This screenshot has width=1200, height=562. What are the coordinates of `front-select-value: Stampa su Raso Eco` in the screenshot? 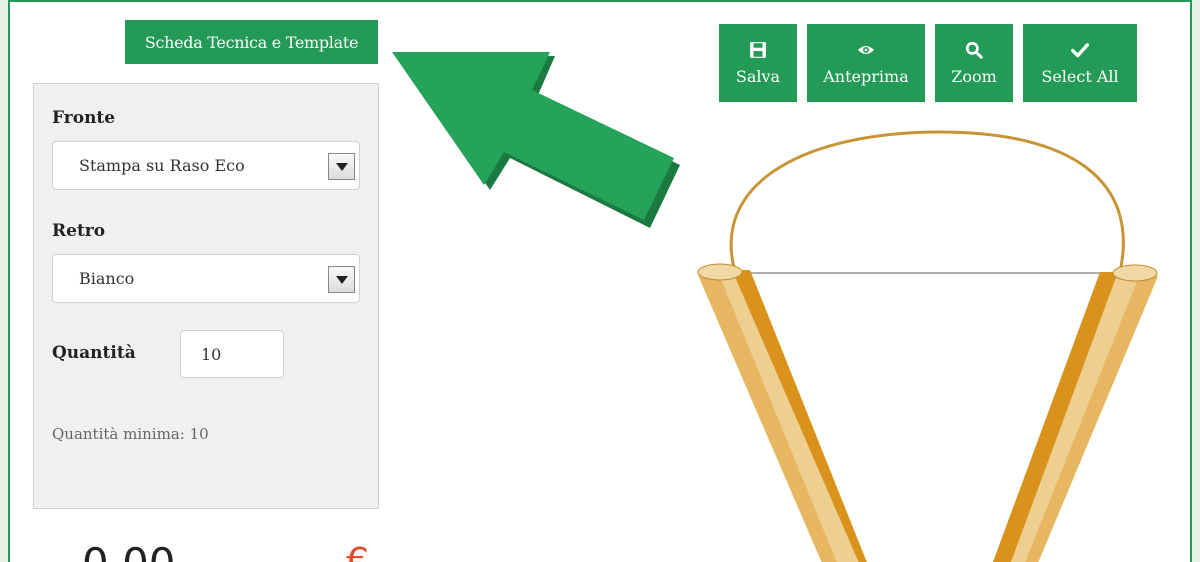 It's located at (162, 165).